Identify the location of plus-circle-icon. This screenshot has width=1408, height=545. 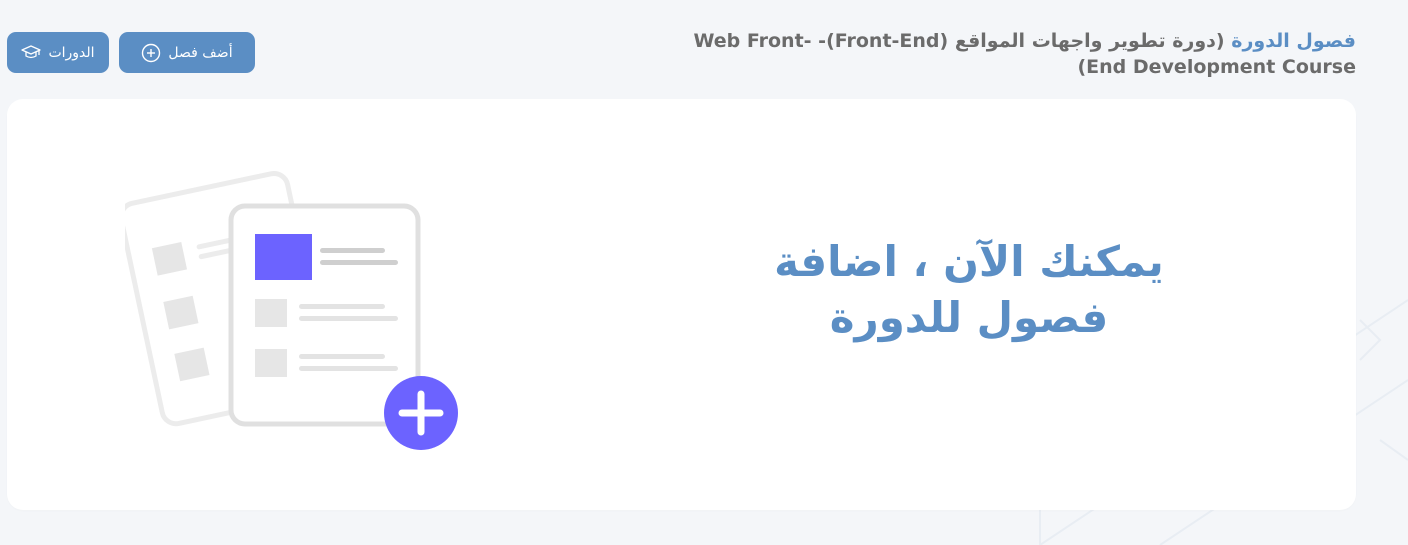
(151, 53).